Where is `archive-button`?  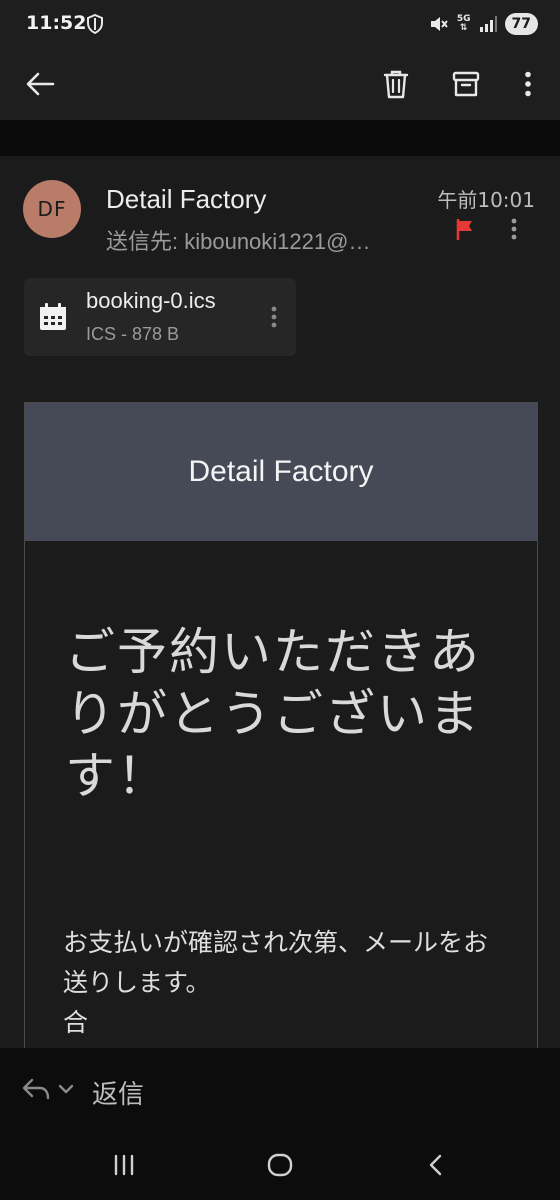 archive-button is located at coordinates (466, 84).